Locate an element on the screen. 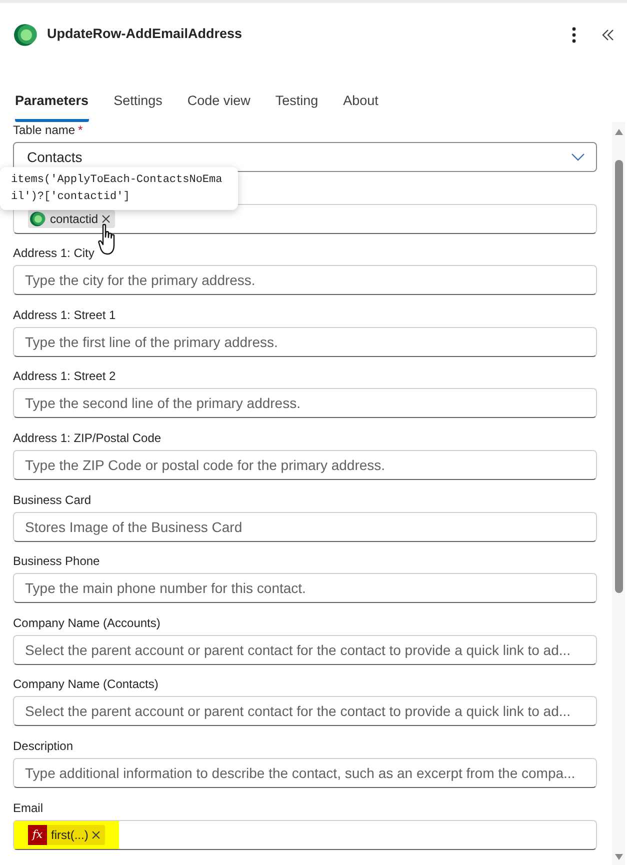 This screenshot has height=865, width=627. field-label: Business Card is located at coordinates (52, 500).